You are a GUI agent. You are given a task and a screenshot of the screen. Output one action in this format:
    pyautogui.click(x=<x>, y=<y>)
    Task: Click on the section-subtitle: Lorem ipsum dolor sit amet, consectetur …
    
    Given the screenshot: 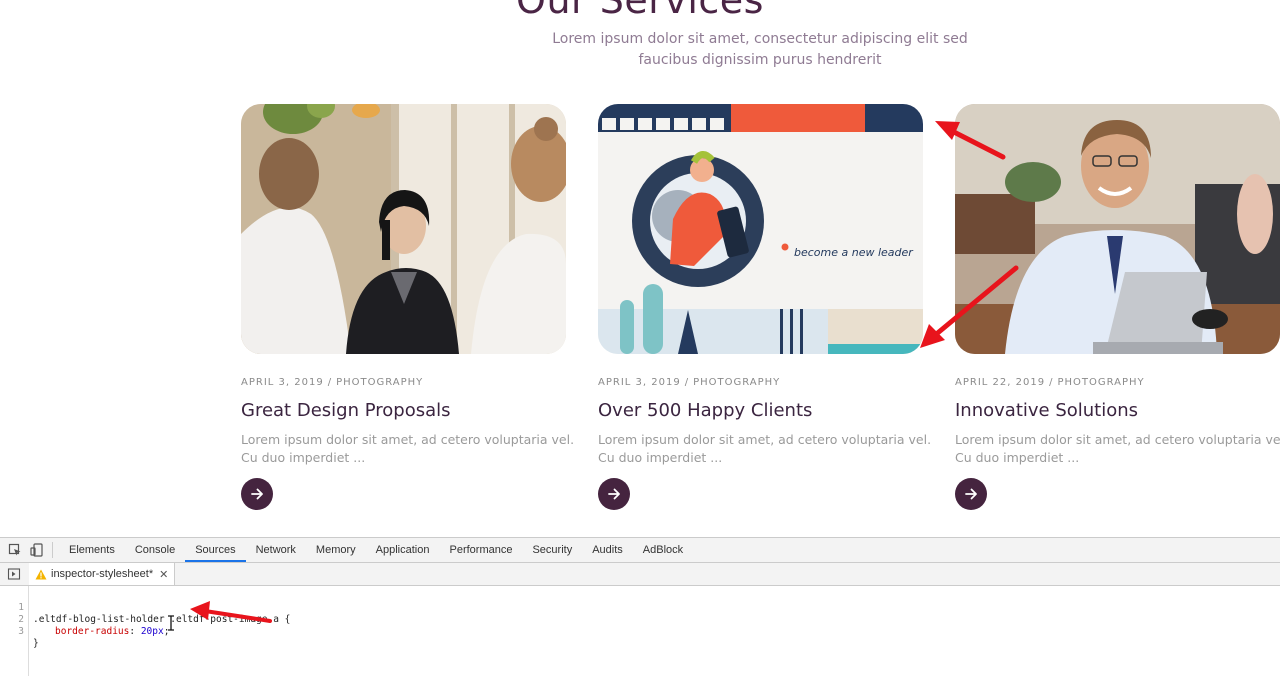 What is the action you would take?
    pyautogui.click(x=760, y=49)
    